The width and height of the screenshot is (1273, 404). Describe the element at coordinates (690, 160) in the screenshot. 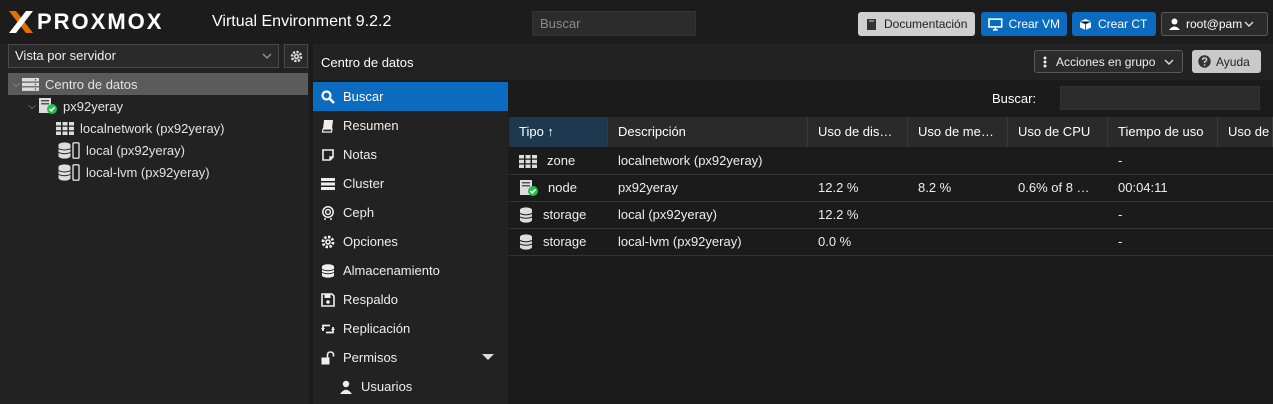

I see `cell-description: localnetwork (px92yeray)` at that location.